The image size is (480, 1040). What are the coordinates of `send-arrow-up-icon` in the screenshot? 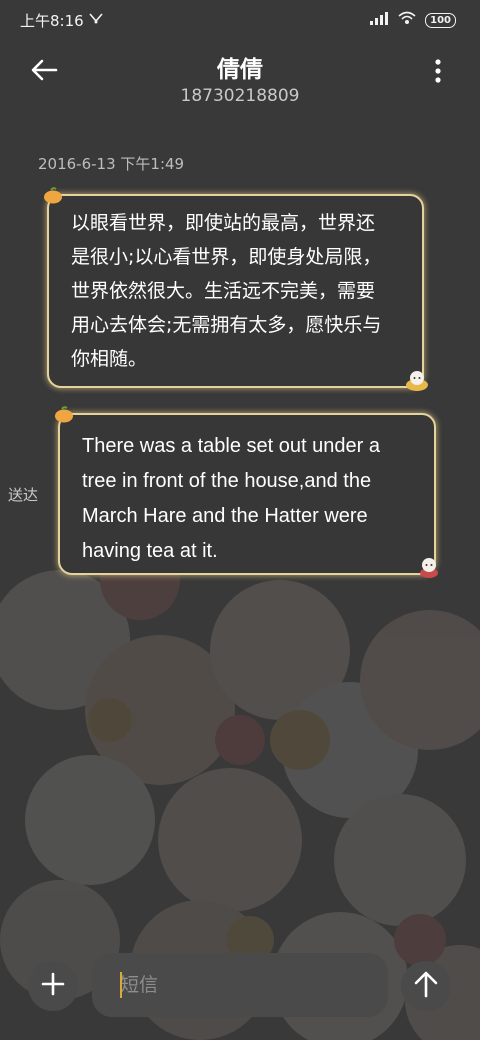 It's located at (426, 986).